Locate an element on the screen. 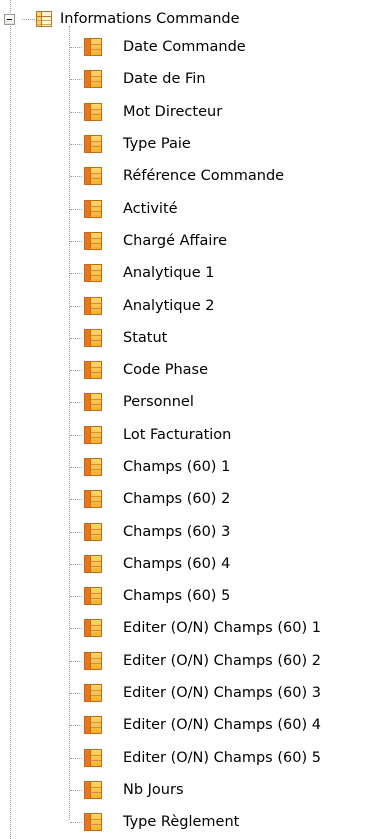  tree-node-field: Champs (60) 5 is located at coordinates (191, 596).